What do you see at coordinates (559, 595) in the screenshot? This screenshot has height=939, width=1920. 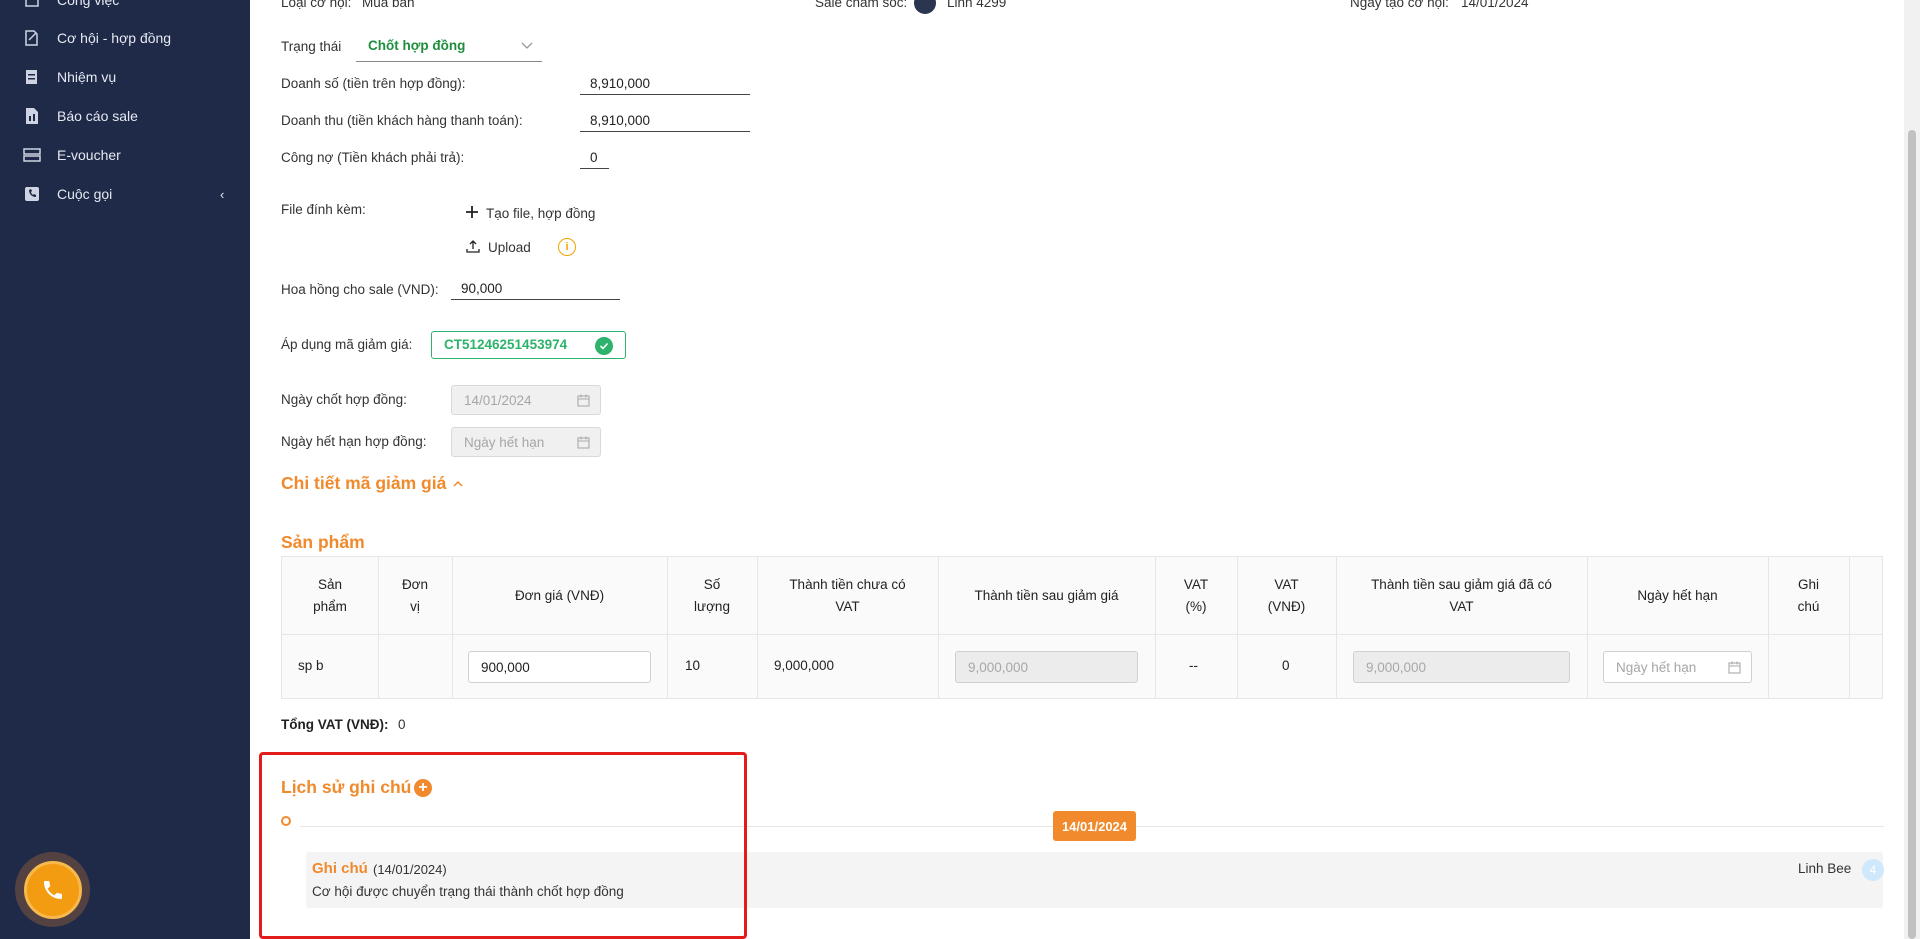 I see `col-header-price: Đơn giá (VNĐ)` at bounding box center [559, 595].